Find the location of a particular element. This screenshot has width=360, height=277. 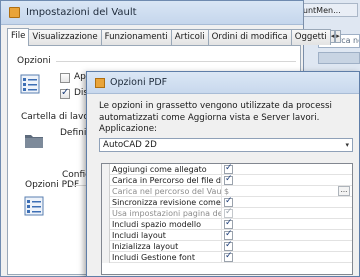

folder-icon is located at coordinates (34, 141).